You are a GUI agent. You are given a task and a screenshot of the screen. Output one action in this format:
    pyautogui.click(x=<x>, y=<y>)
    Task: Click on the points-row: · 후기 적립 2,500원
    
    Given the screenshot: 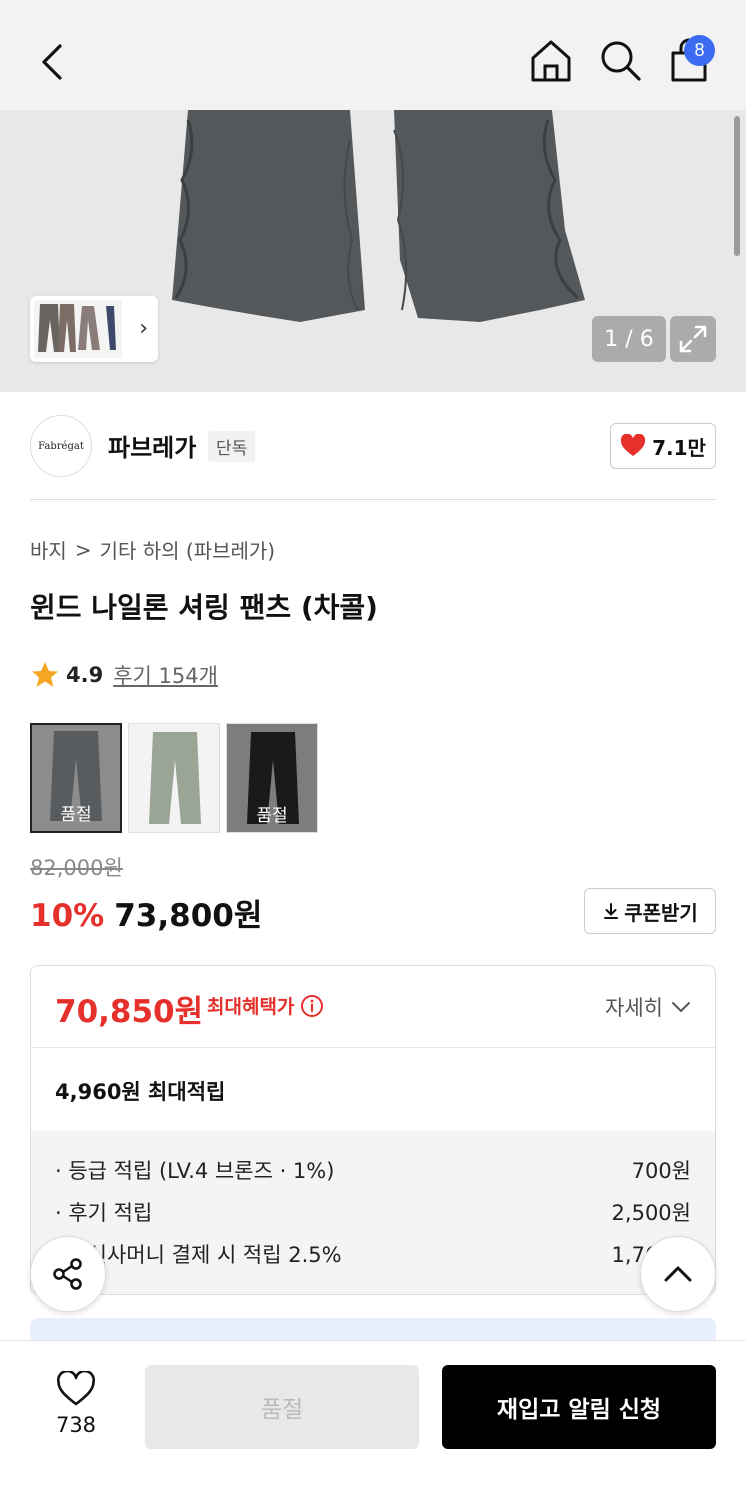 What is the action you would take?
    pyautogui.click(x=373, y=1212)
    